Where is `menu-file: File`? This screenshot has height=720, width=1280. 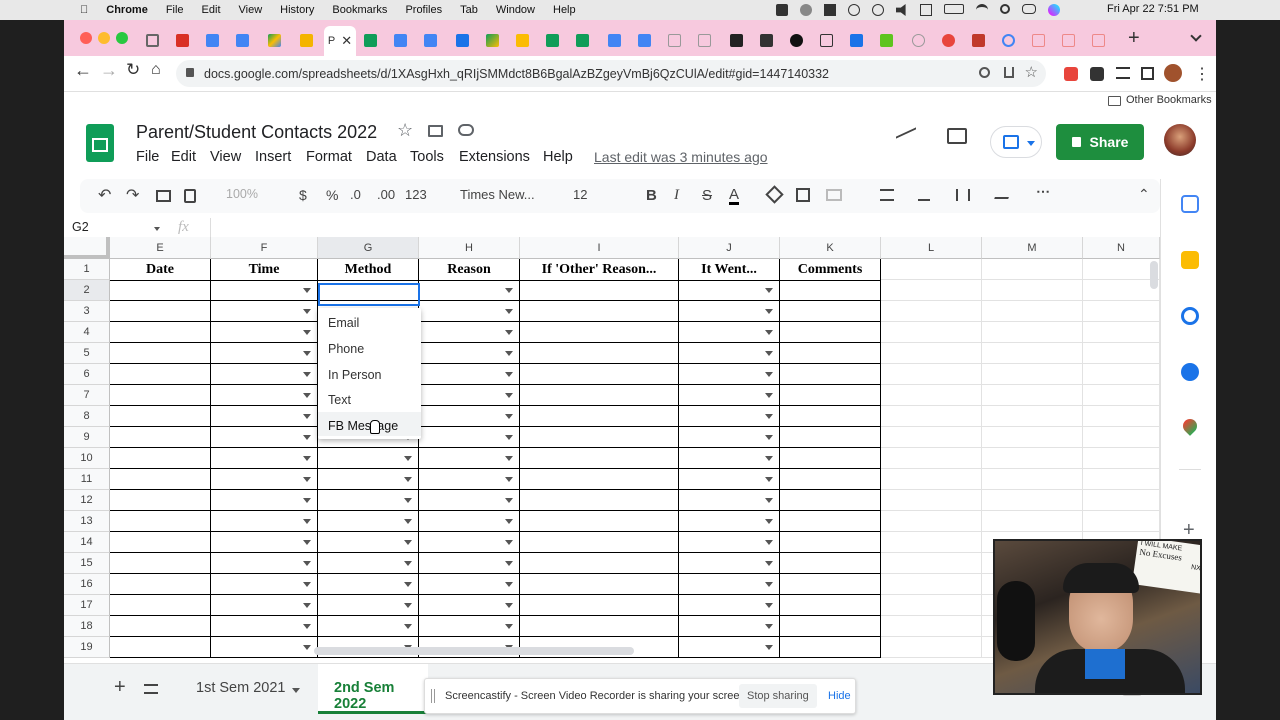 menu-file: File is located at coordinates (147, 157).